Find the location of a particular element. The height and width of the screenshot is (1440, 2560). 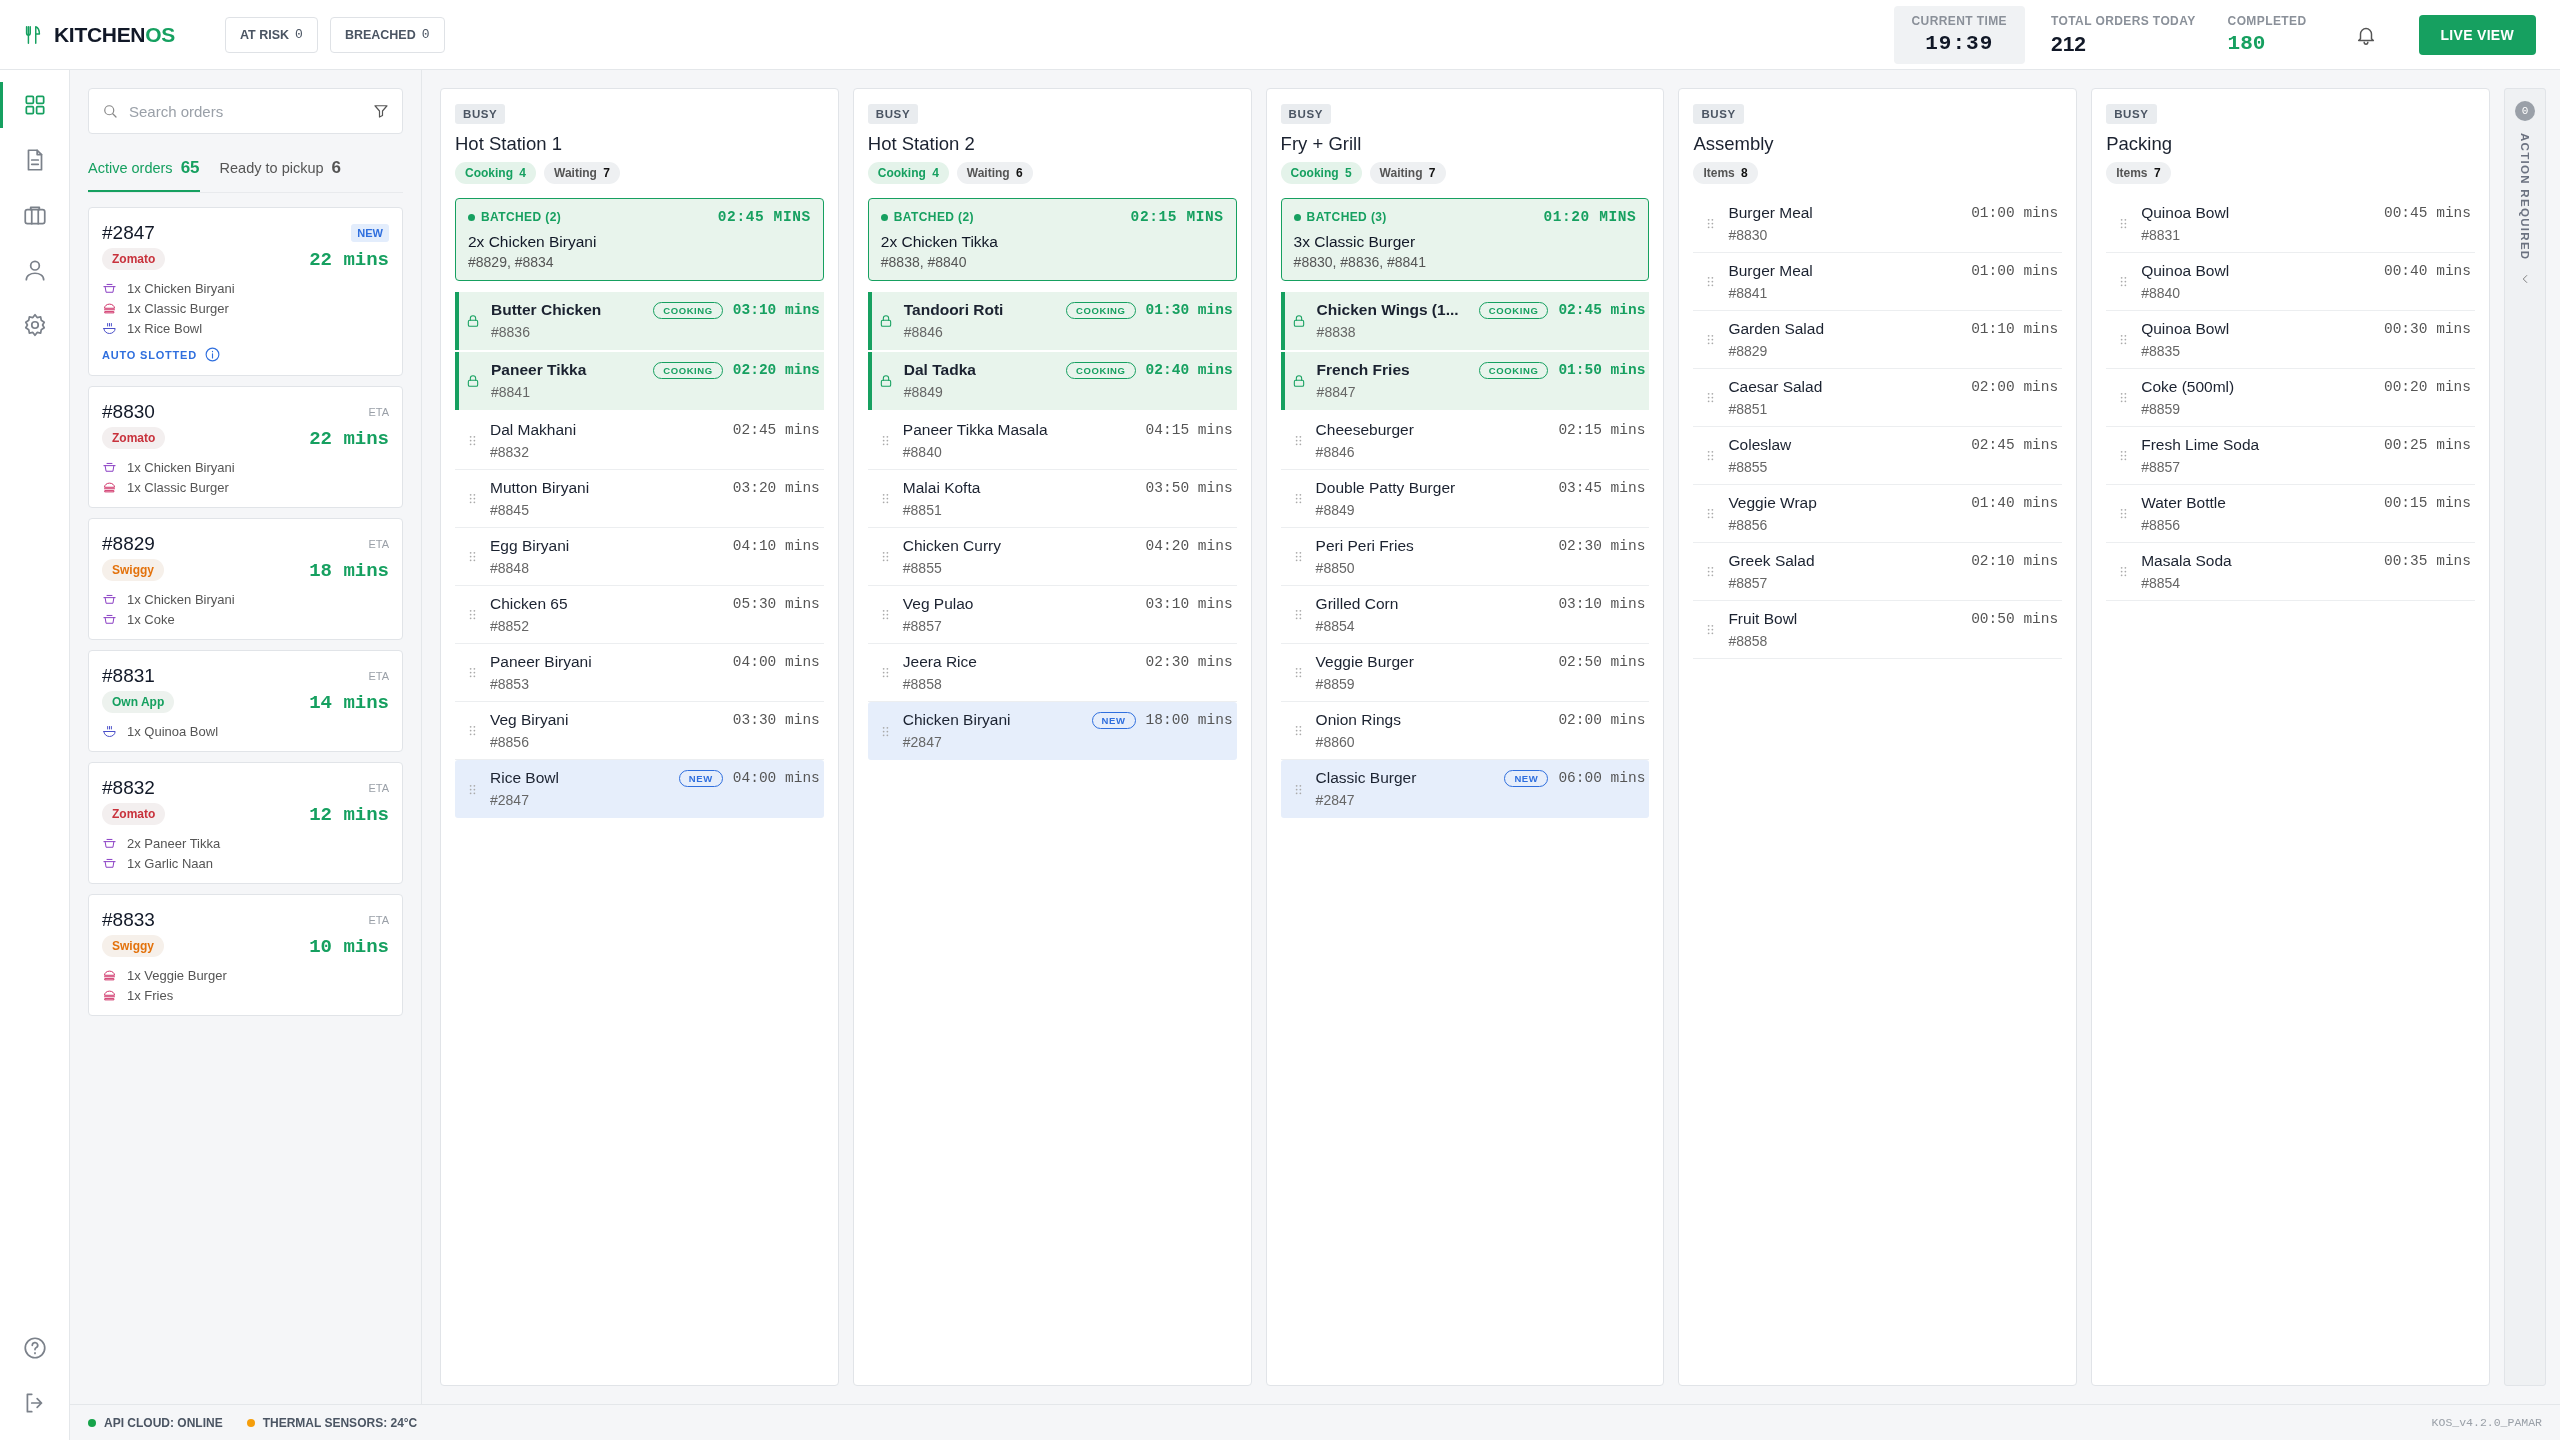

ticket-row: Tandoori Roti #8846 COOKING 01:30 mins is located at coordinates (1052, 321).